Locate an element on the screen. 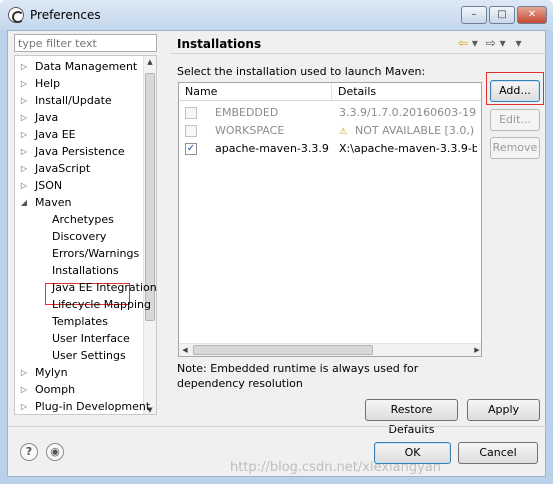 Image resolution: width=553 pixels, height=484 pixels. tree-item: Lifecycle Mapping is located at coordinates (83, 304).